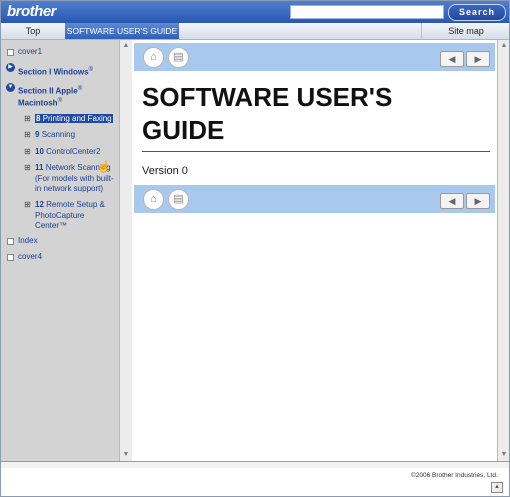 The width and height of the screenshot is (510, 497). I want to click on toc-item-12-line2: PhotoCapture, so click(59, 216).